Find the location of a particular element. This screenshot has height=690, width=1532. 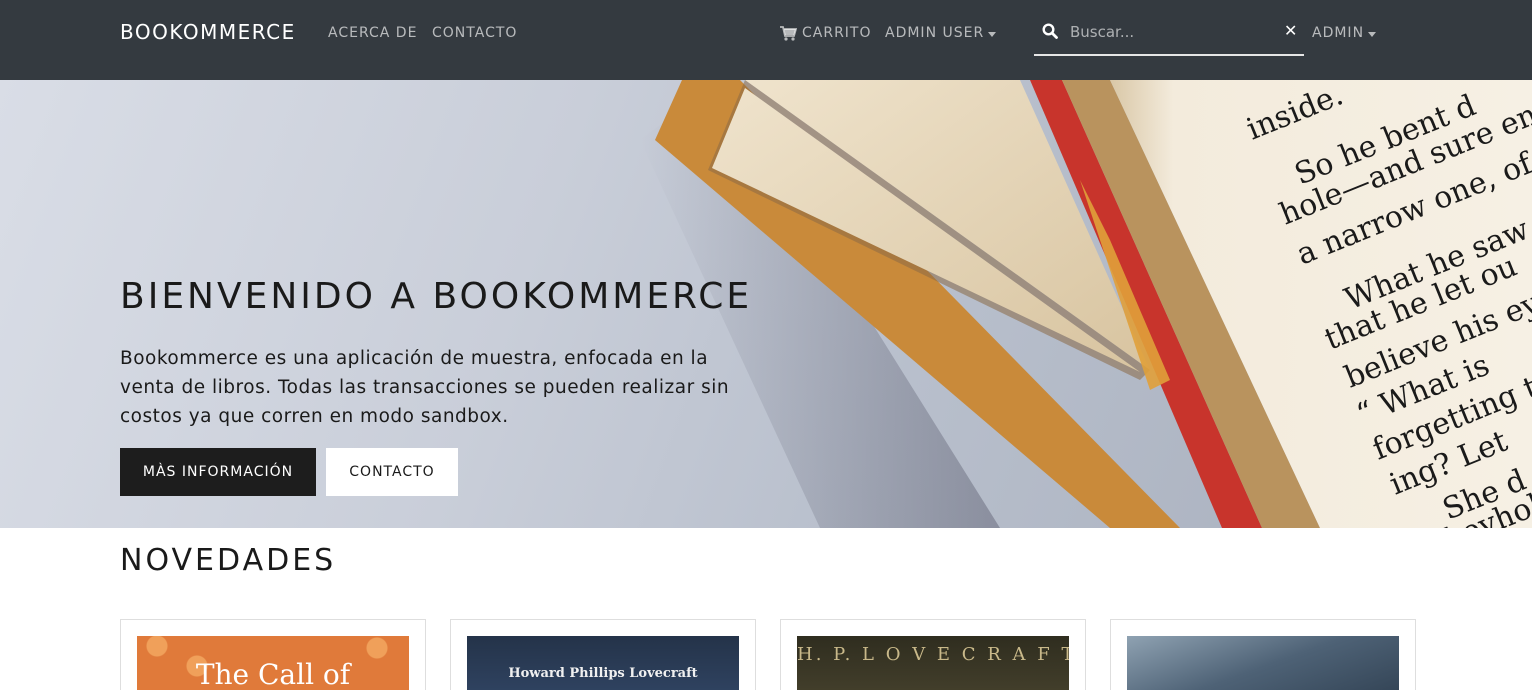

book-cover: Howard Phillips Lovecraft is located at coordinates (603, 663).